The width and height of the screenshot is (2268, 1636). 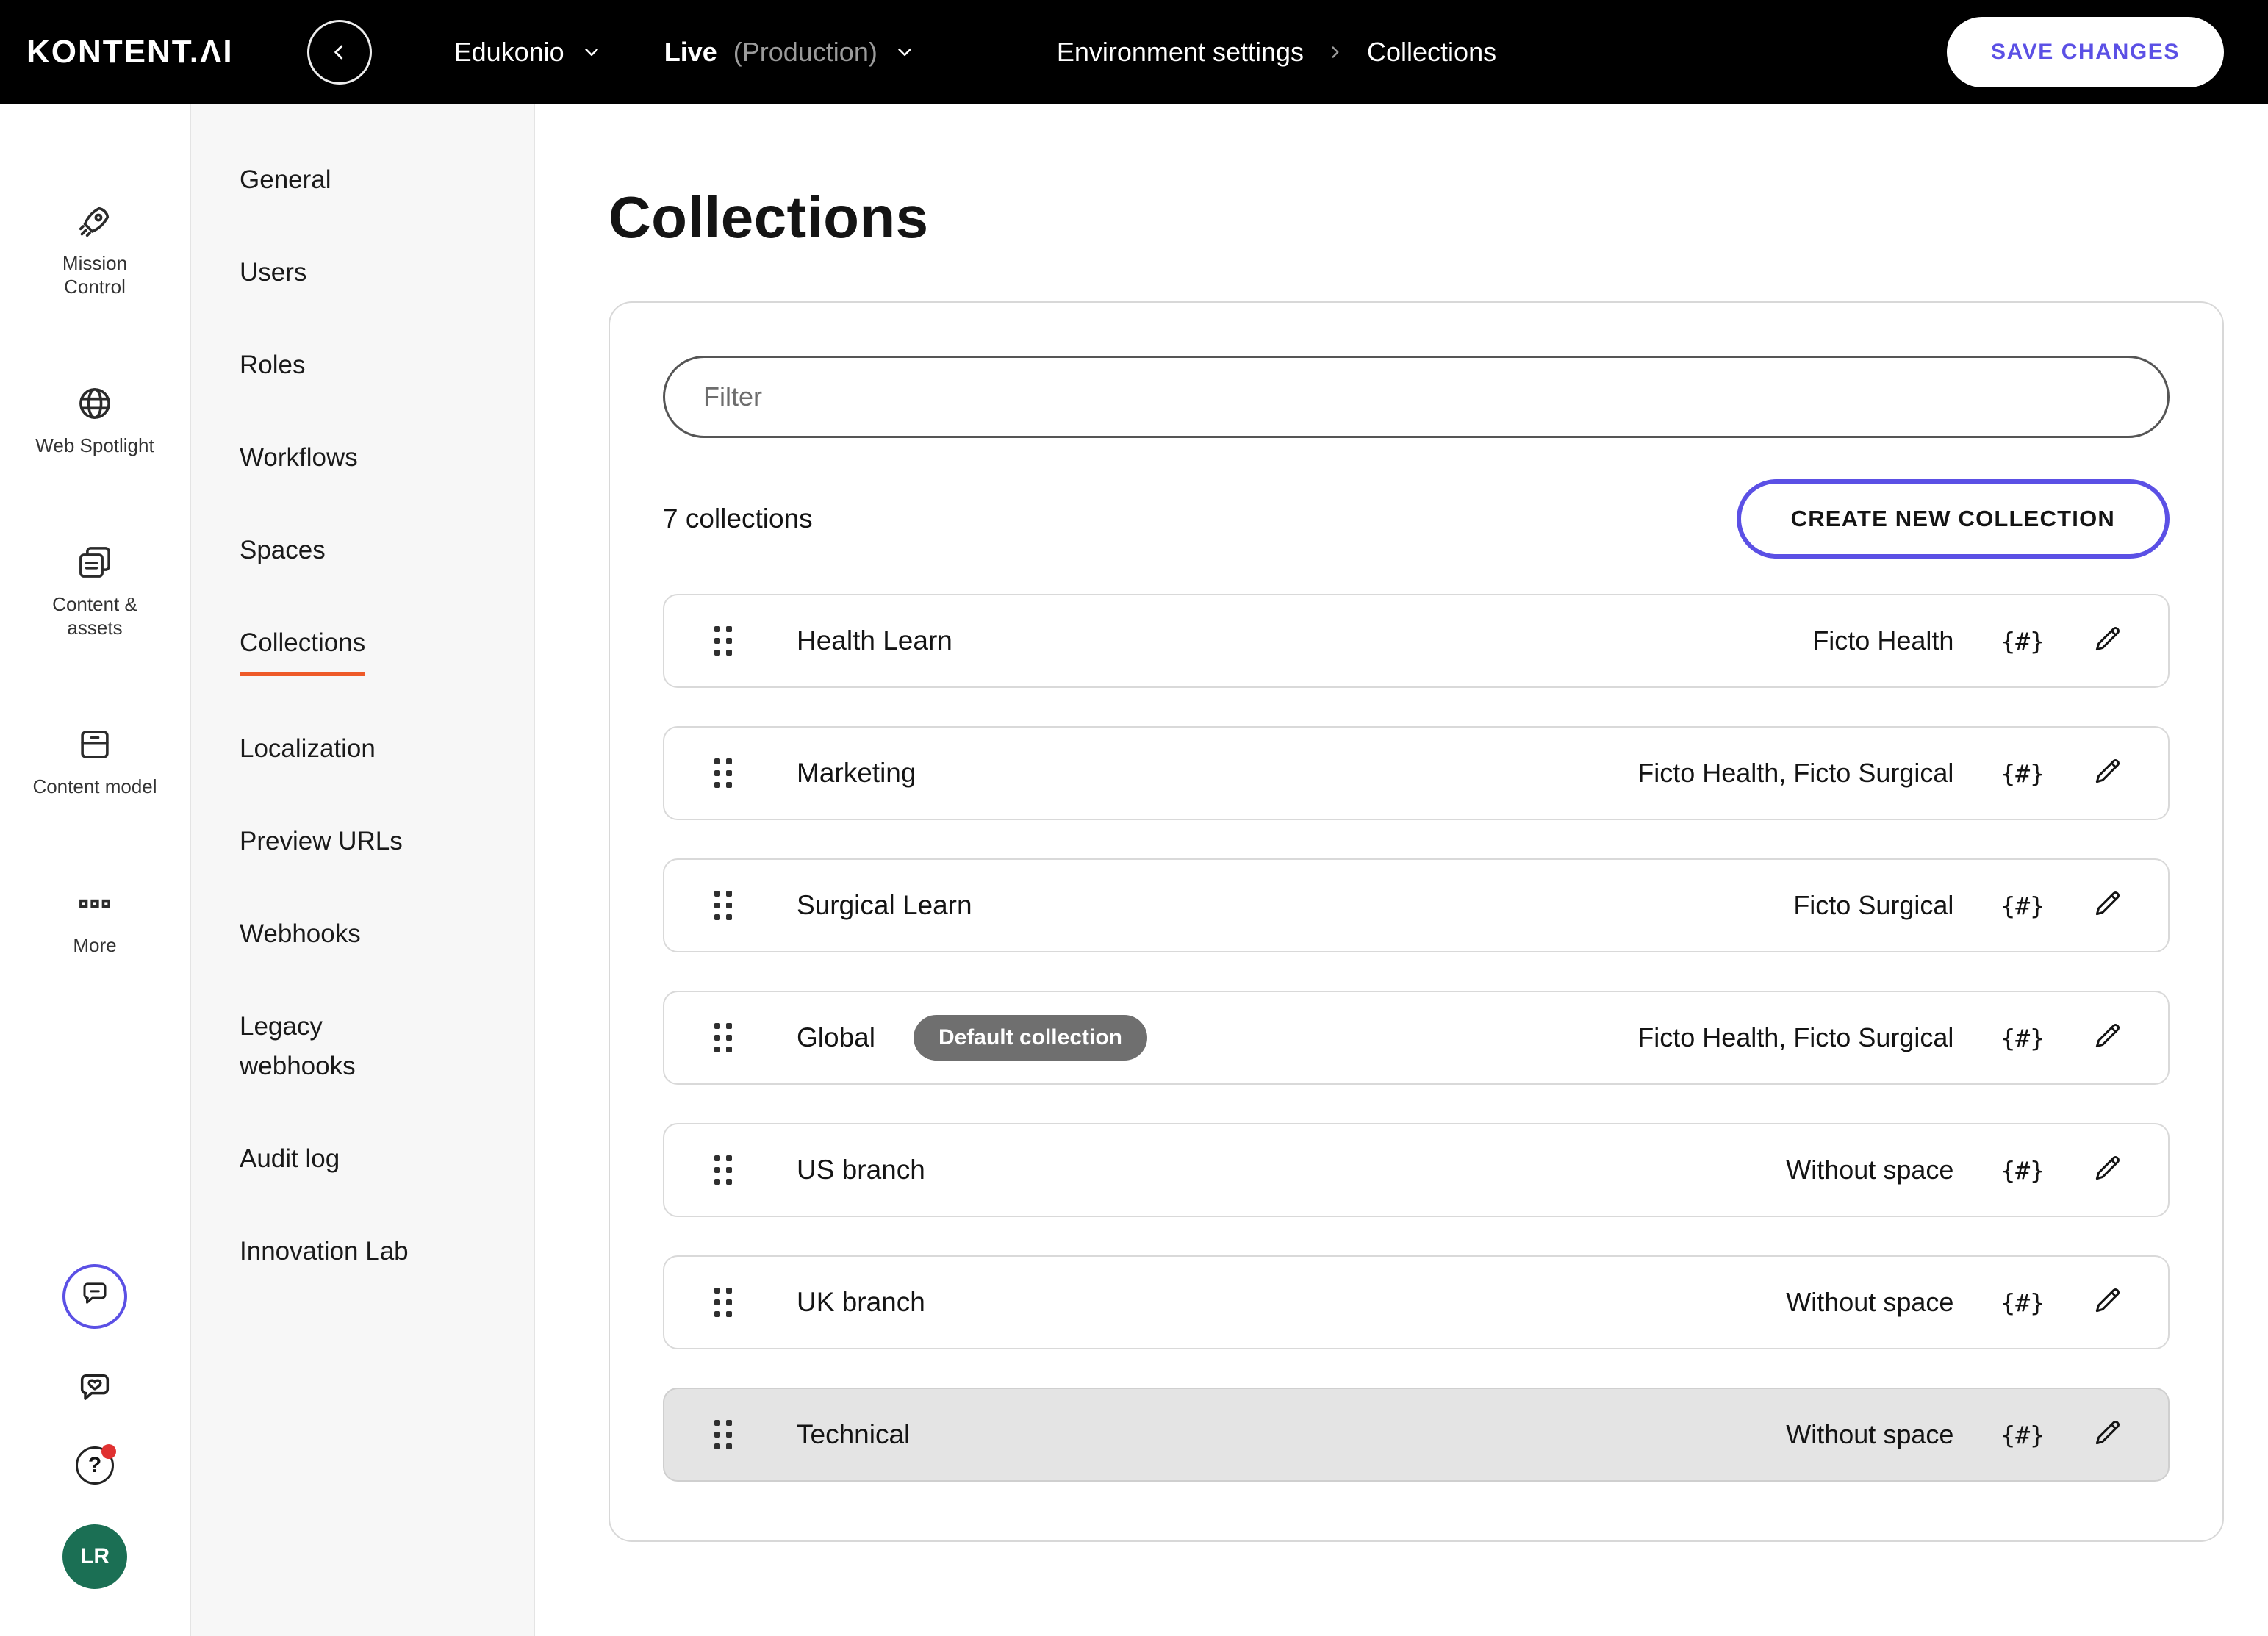 What do you see at coordinates (790, 52) in the screenshot?
I see `environment-switcher: Live (Production)` at bounding box center [790, 52].